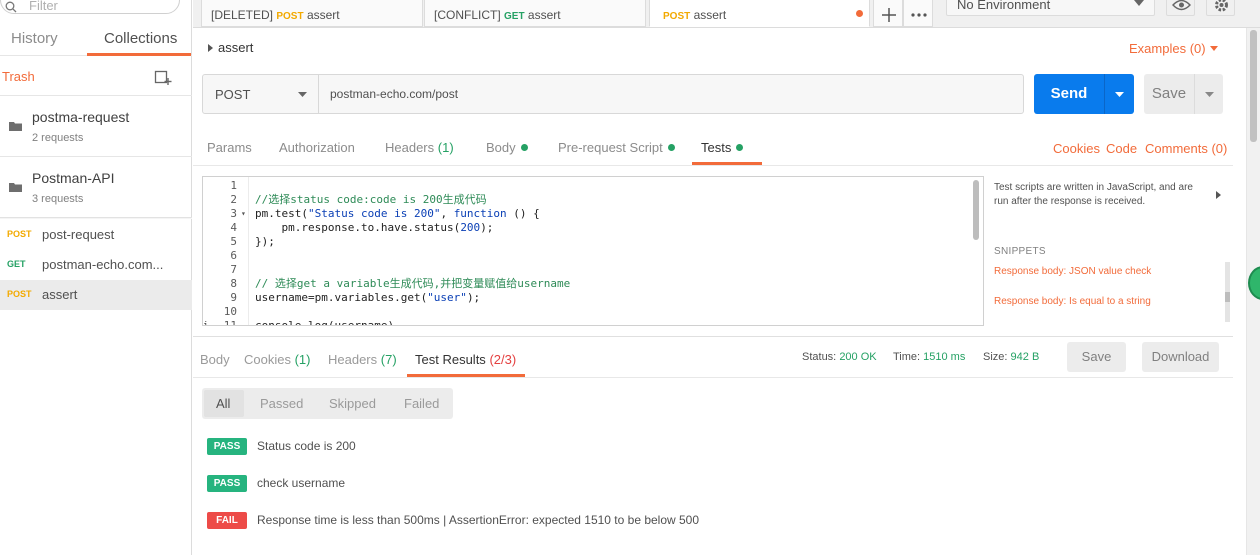 The image size is (1260, 555). Describe the element at coordinates (227, 446) in the screenshot. I see `pass-badge: PASS` at that location.